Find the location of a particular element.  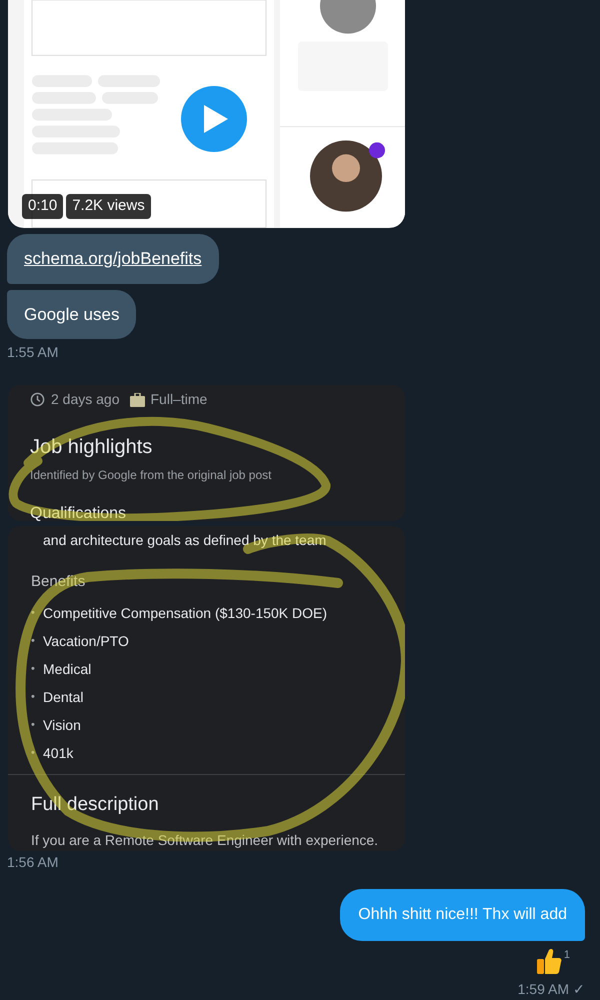

view-count: 7.2K views is located at coordinates (108, 206).